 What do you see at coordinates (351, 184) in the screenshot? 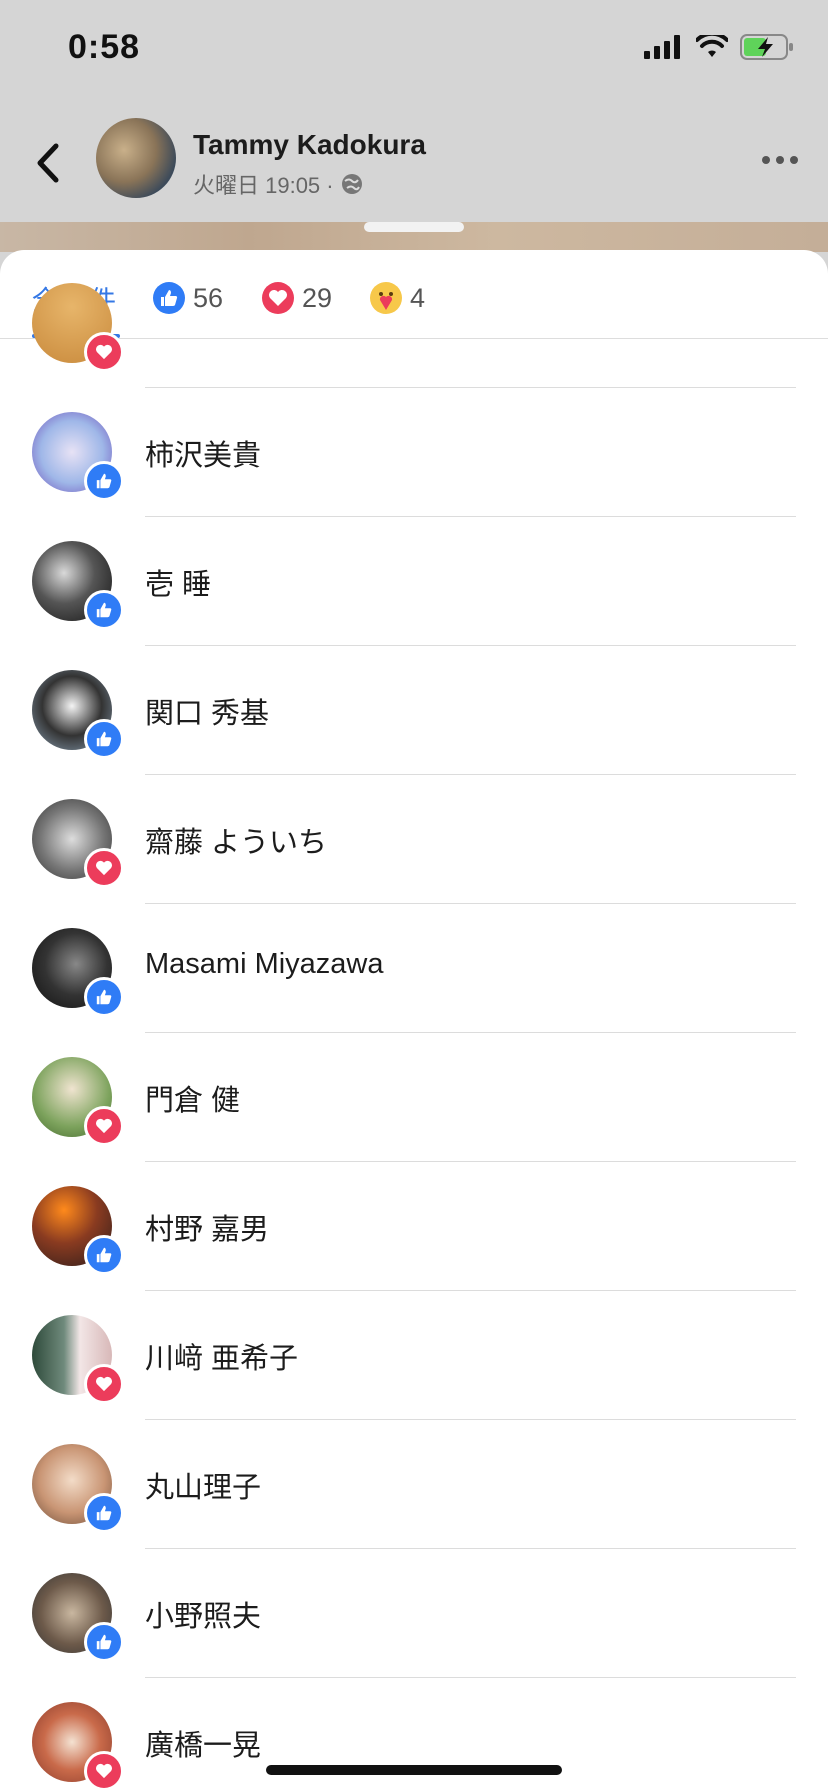
I see `globe-icon` at bounding box center [351, 184].